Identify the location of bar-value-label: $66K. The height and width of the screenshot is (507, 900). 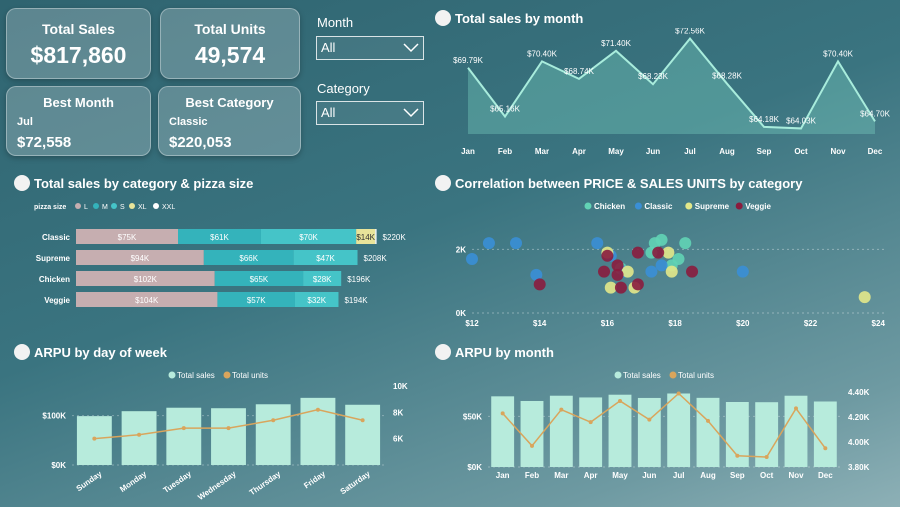
(248, 258).